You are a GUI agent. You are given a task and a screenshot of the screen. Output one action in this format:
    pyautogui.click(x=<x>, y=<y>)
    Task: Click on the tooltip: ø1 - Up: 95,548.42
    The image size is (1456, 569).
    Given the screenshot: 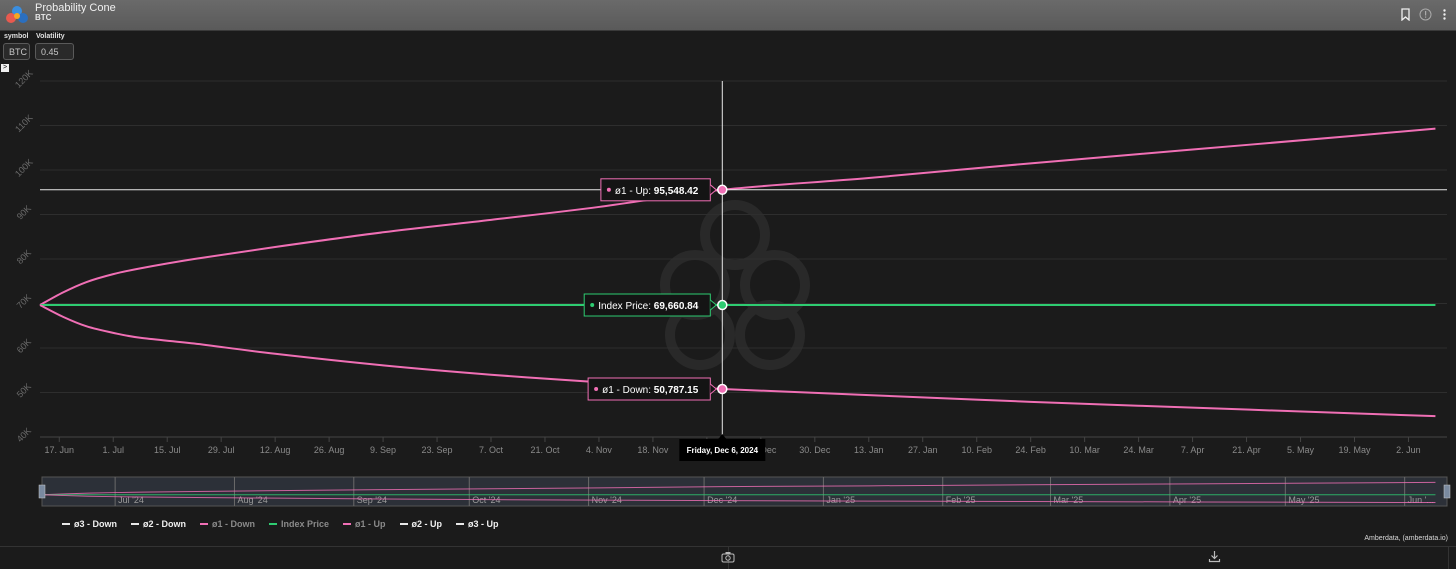 What is the action you would take?
    pyautogui.click(x=659, y=190)
    